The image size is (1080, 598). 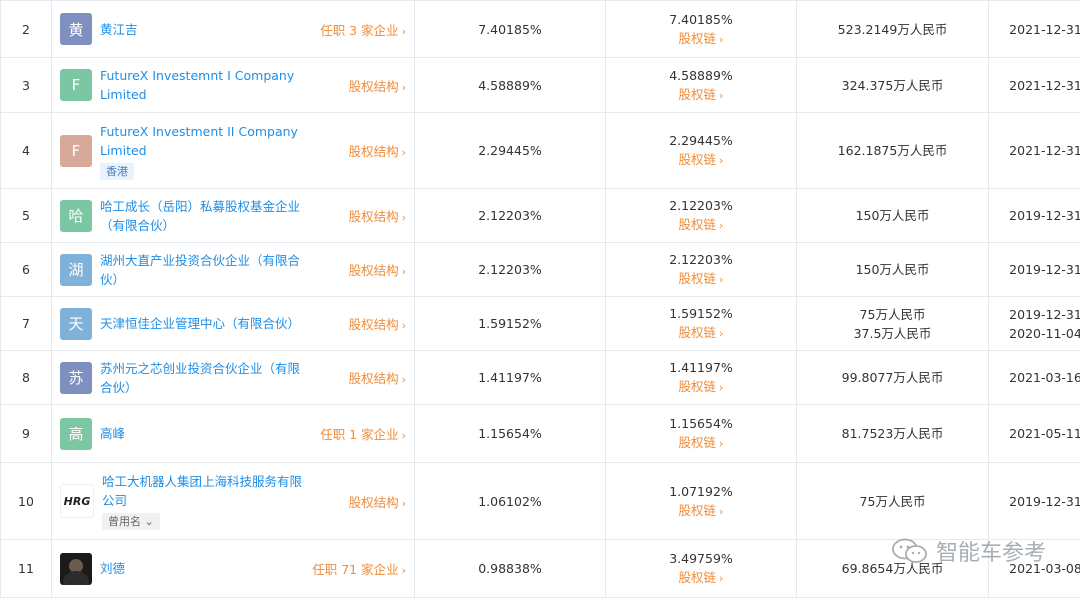 What do you see at coordinates (359, 568) in the screenshot?
I see `shareholder-action-link: 任职 71 家企业›` at bounding box center [359, 568].